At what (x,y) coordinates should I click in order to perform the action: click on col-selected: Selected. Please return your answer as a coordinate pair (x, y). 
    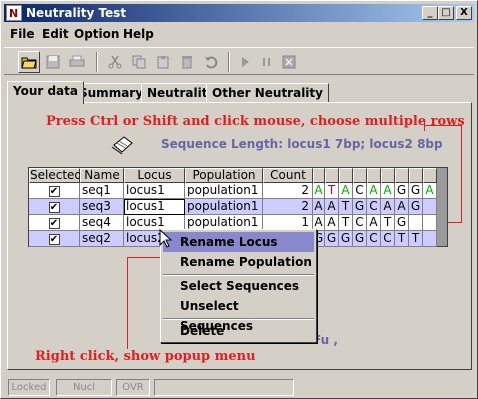
    Looking at the image, I should click on (55, 175).